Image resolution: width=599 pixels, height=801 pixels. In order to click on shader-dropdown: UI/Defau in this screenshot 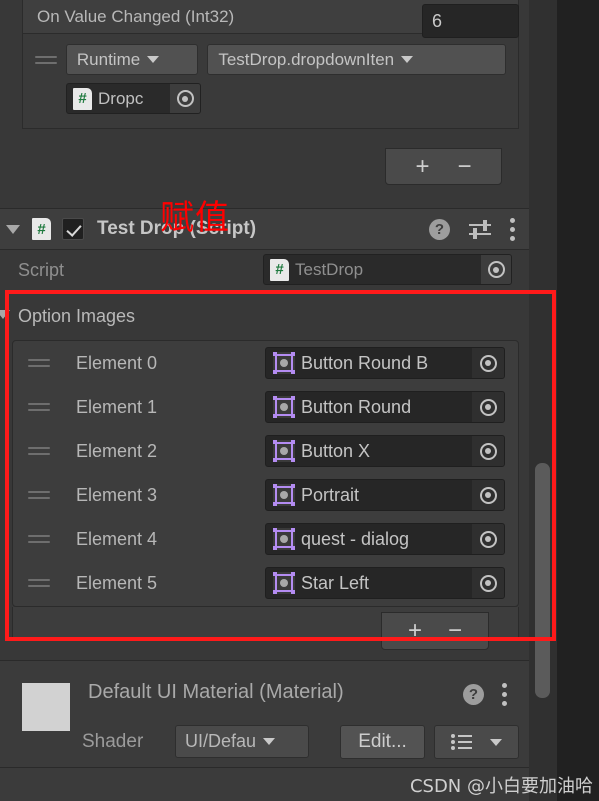, I will do `click(242, 741)`.